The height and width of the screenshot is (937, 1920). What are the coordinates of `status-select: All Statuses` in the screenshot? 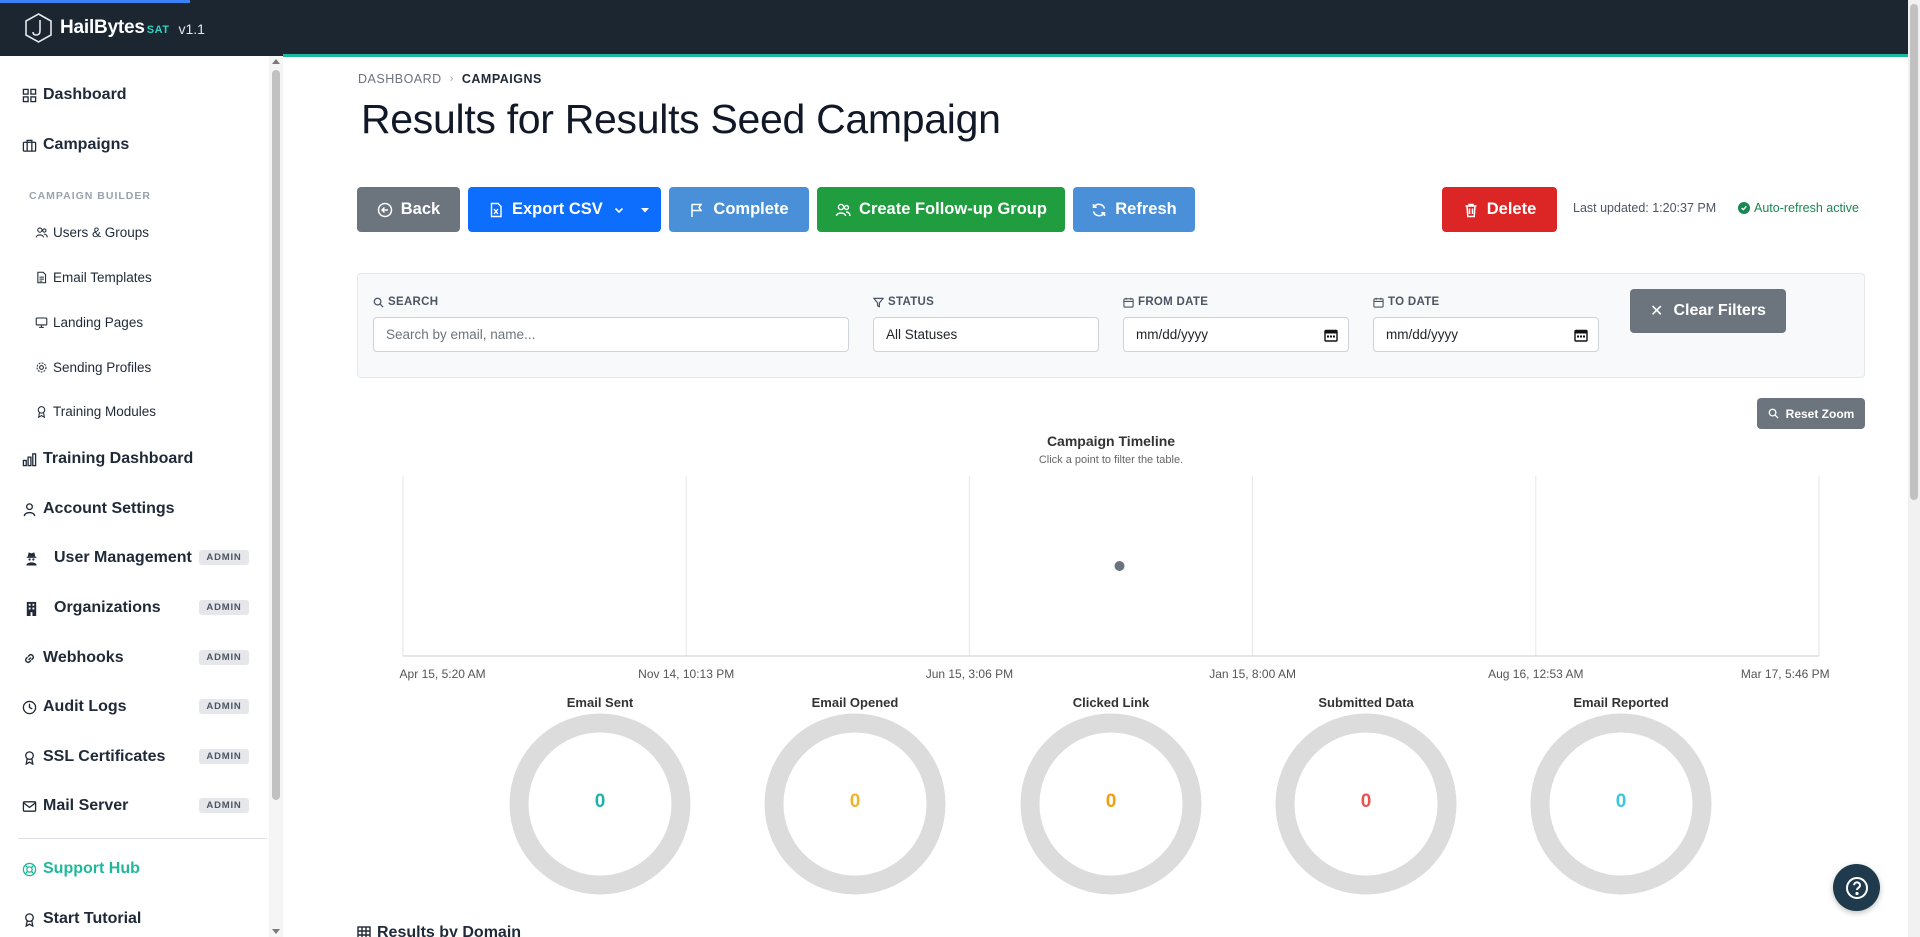 It's located at (986, 334).